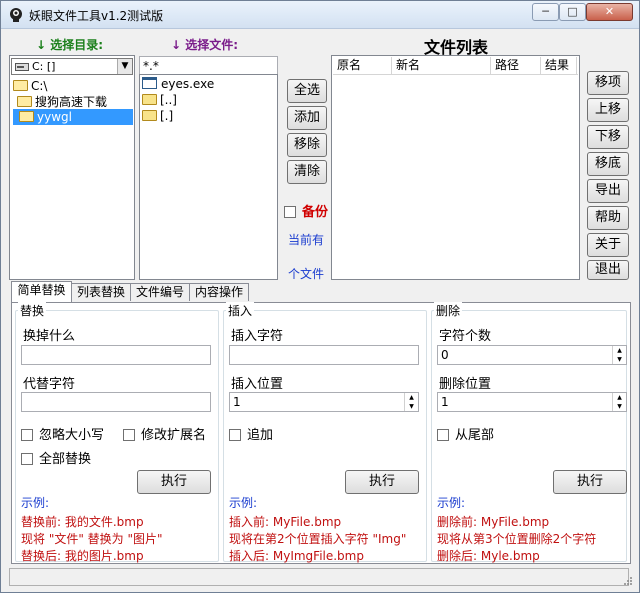 This screenshot has height=593, width=640. I want to click on select-directory-label: ↓ 选择目录:, so click(69, 44).